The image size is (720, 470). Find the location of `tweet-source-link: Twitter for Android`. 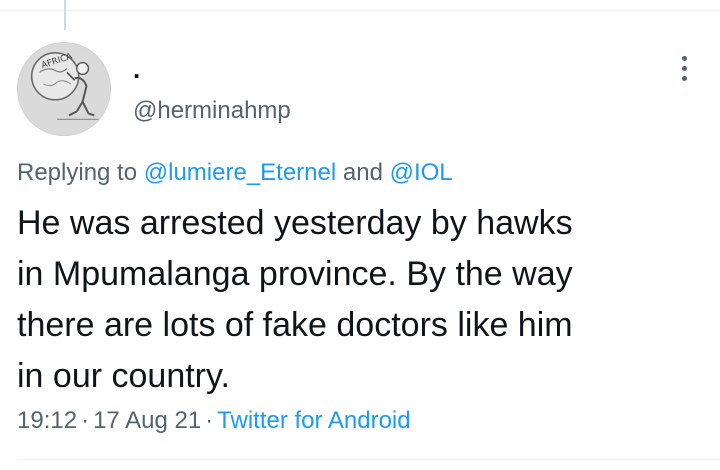

tweet-source-link: Twitter for Android is located at coordinates (313, 420).